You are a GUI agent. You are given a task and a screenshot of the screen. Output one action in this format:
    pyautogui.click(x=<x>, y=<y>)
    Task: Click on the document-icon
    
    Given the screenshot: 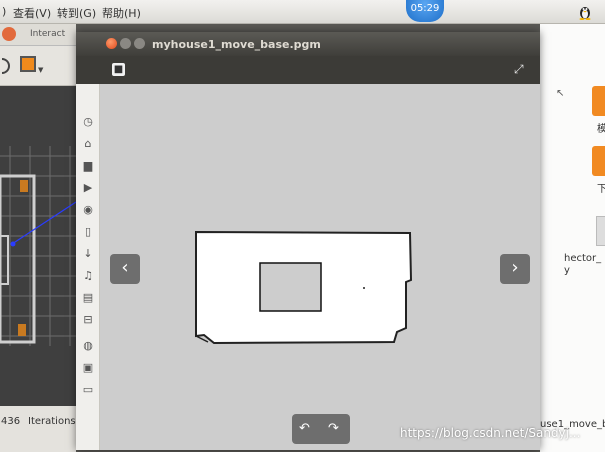 What is the action you would take?
    pyautogui.click(x=600, y=231)
    